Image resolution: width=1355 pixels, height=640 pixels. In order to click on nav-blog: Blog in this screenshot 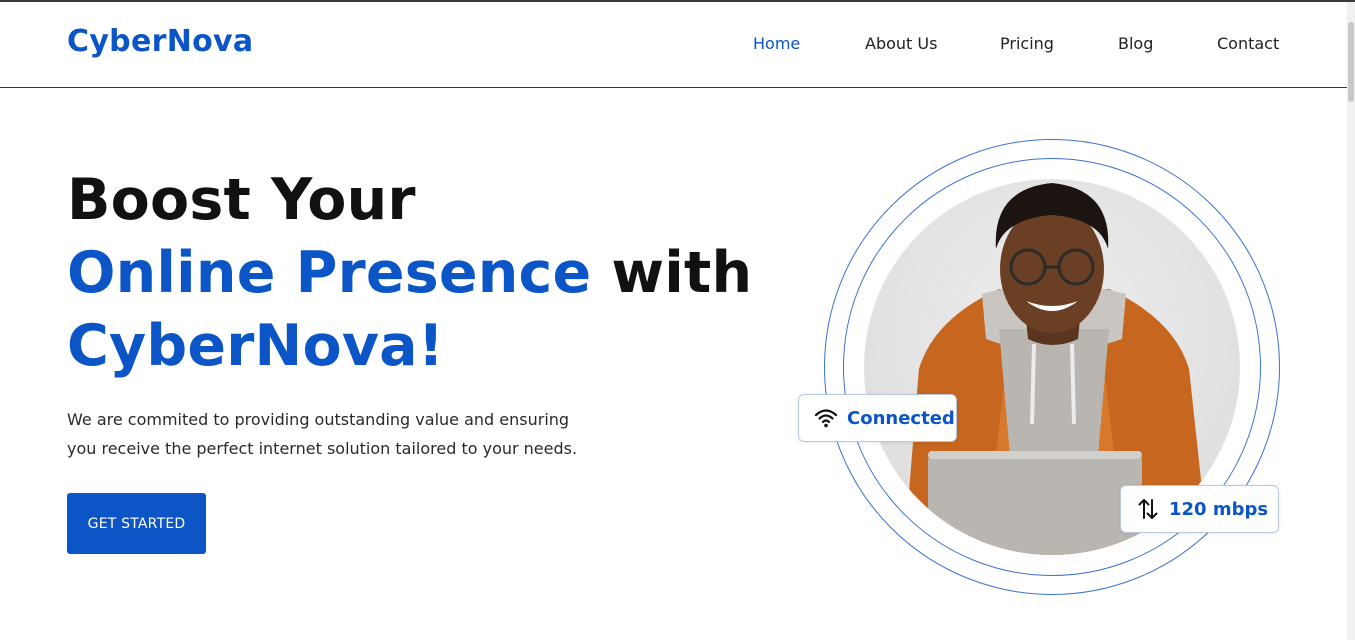, I will do `click(1135, 43)`.